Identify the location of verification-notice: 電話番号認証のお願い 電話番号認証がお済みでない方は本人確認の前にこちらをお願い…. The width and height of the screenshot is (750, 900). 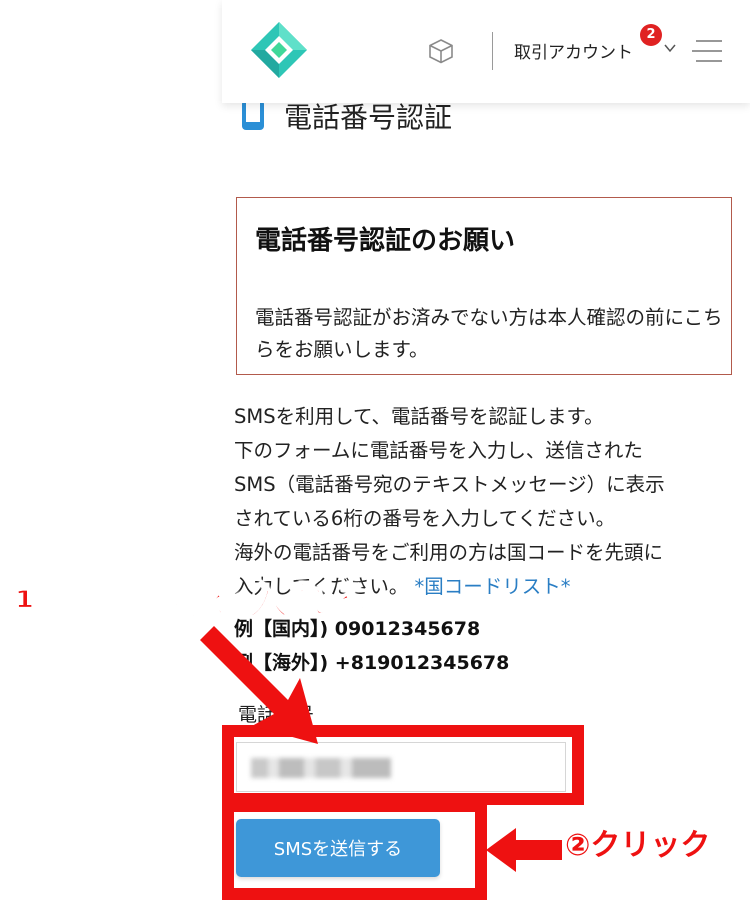
(484, 286).